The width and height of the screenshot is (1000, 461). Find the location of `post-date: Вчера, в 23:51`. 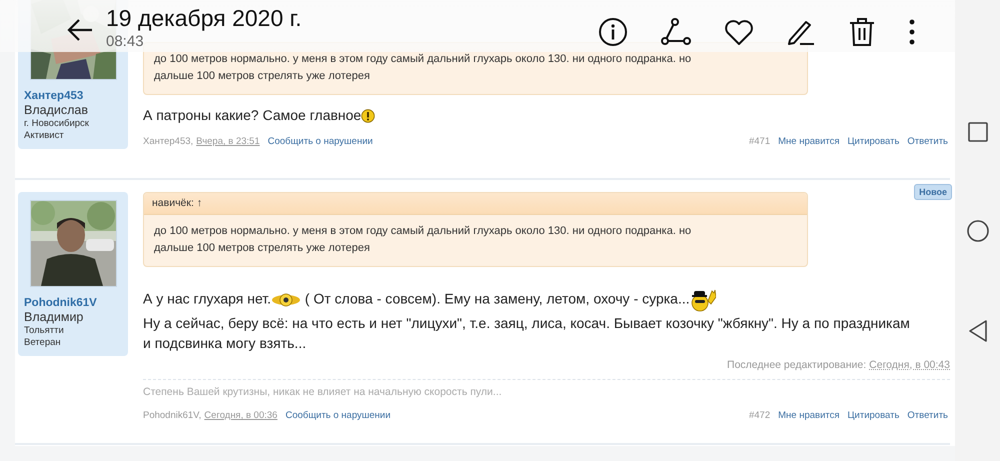

post-date: Вчера, в 23:51 is located at coordinates (228, 141).